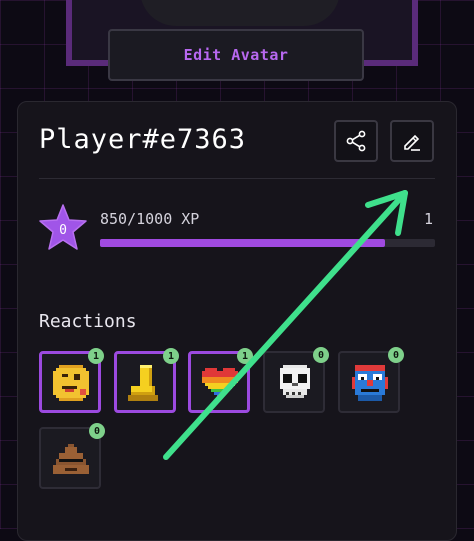  I want to click on share-button, so click(356, 141).